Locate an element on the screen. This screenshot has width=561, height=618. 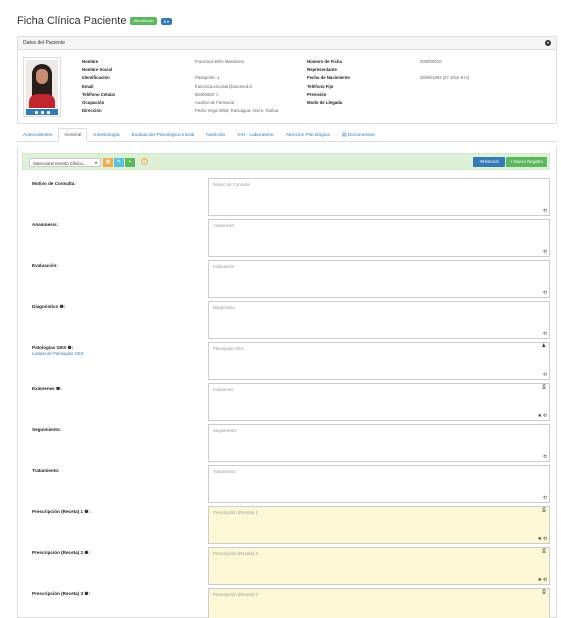
label-nombre: Nombre is located at coordinates (90, 61).